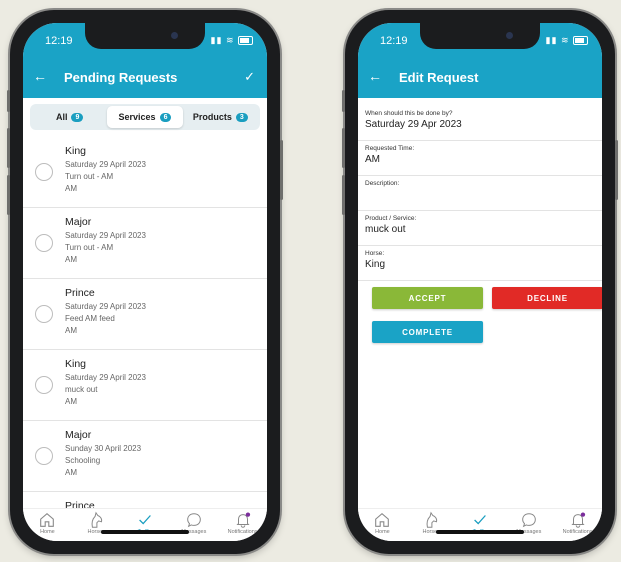  What do you see at coordinates (390, 148) in the screenshot?
I see `field-label: Requested Time:` at bounding box center [390, 148].